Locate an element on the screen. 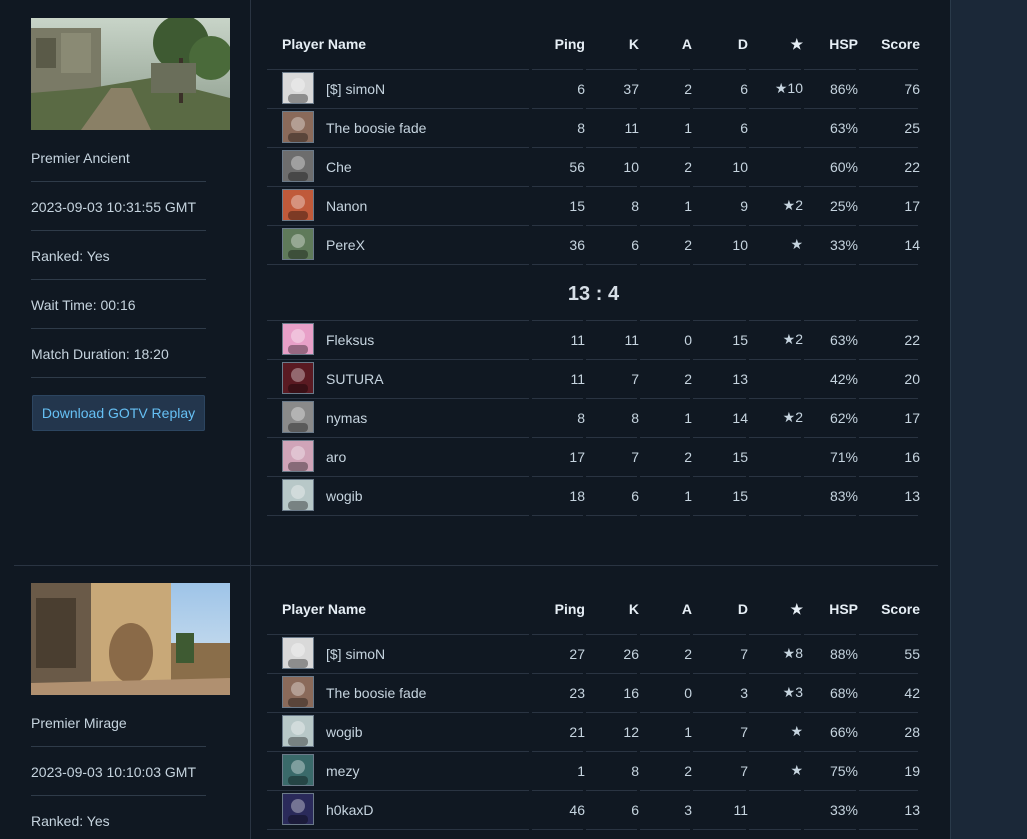 The height and width of the screenshot is (839, 1027). player-row: Fleksus 11 11 0 15 ★2 63% 22 is located at coordinates (593, 339).